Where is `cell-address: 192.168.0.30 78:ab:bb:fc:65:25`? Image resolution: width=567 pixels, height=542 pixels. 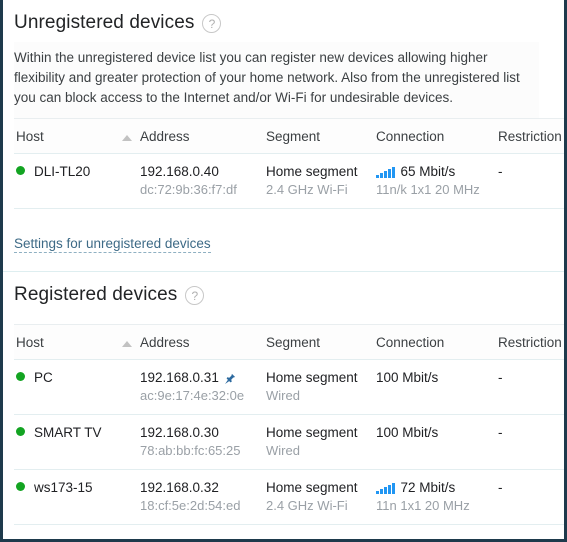
cell-address: 192.168.0.30 78:ab:bb:fc:65:25 is located at coordinates (203, 442).